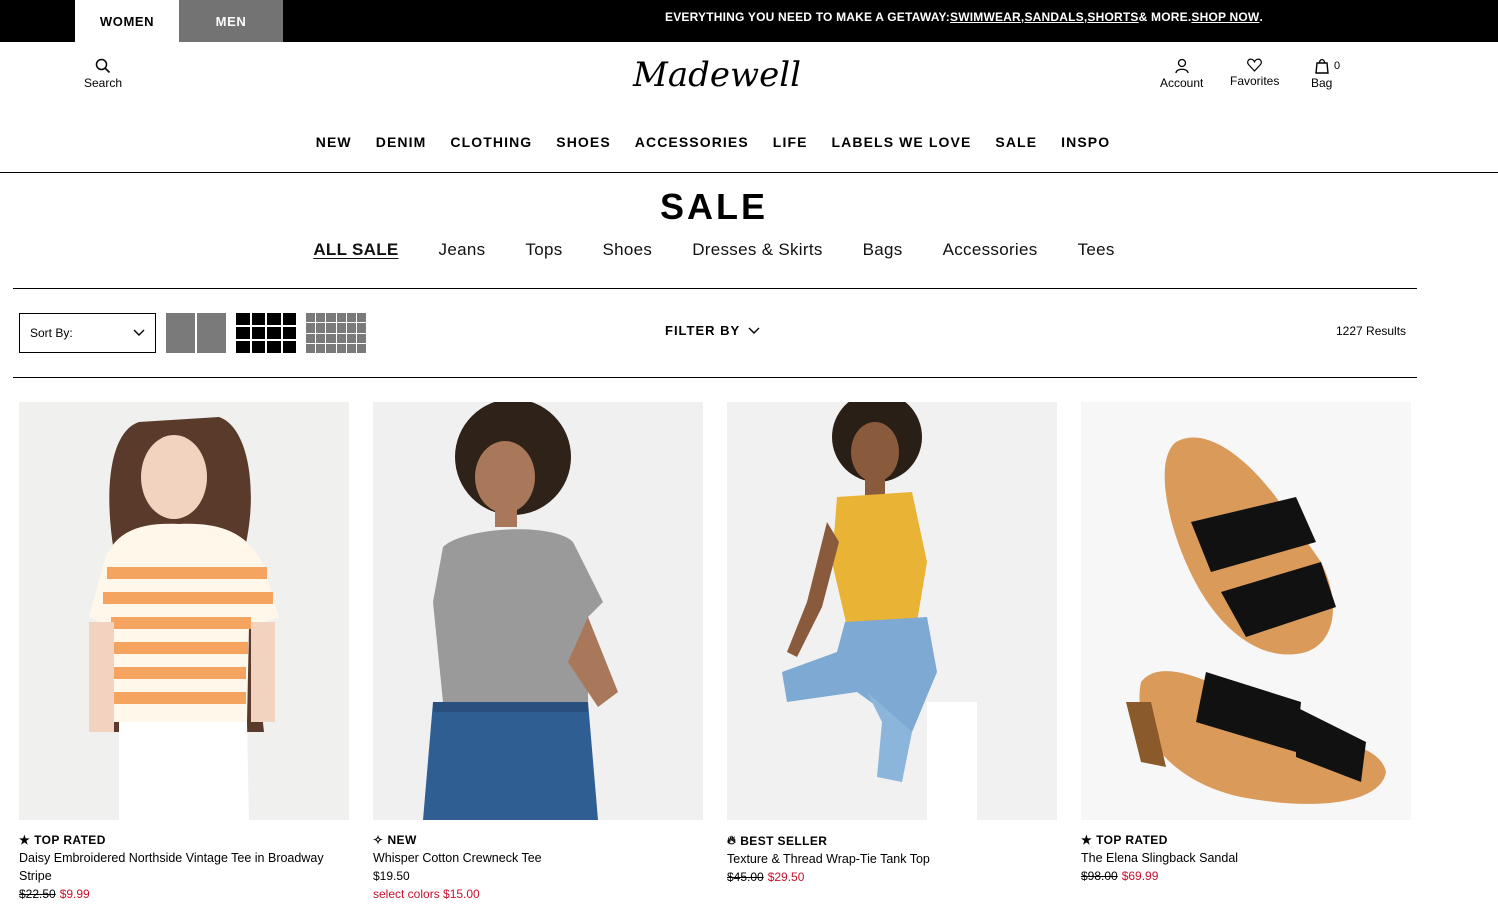 Image resolution: width=1498 pixels, height=911 pixels. Describe the element at coordinates (1337, 66) in the screenshot. I see `bag-count: 0` at that location.